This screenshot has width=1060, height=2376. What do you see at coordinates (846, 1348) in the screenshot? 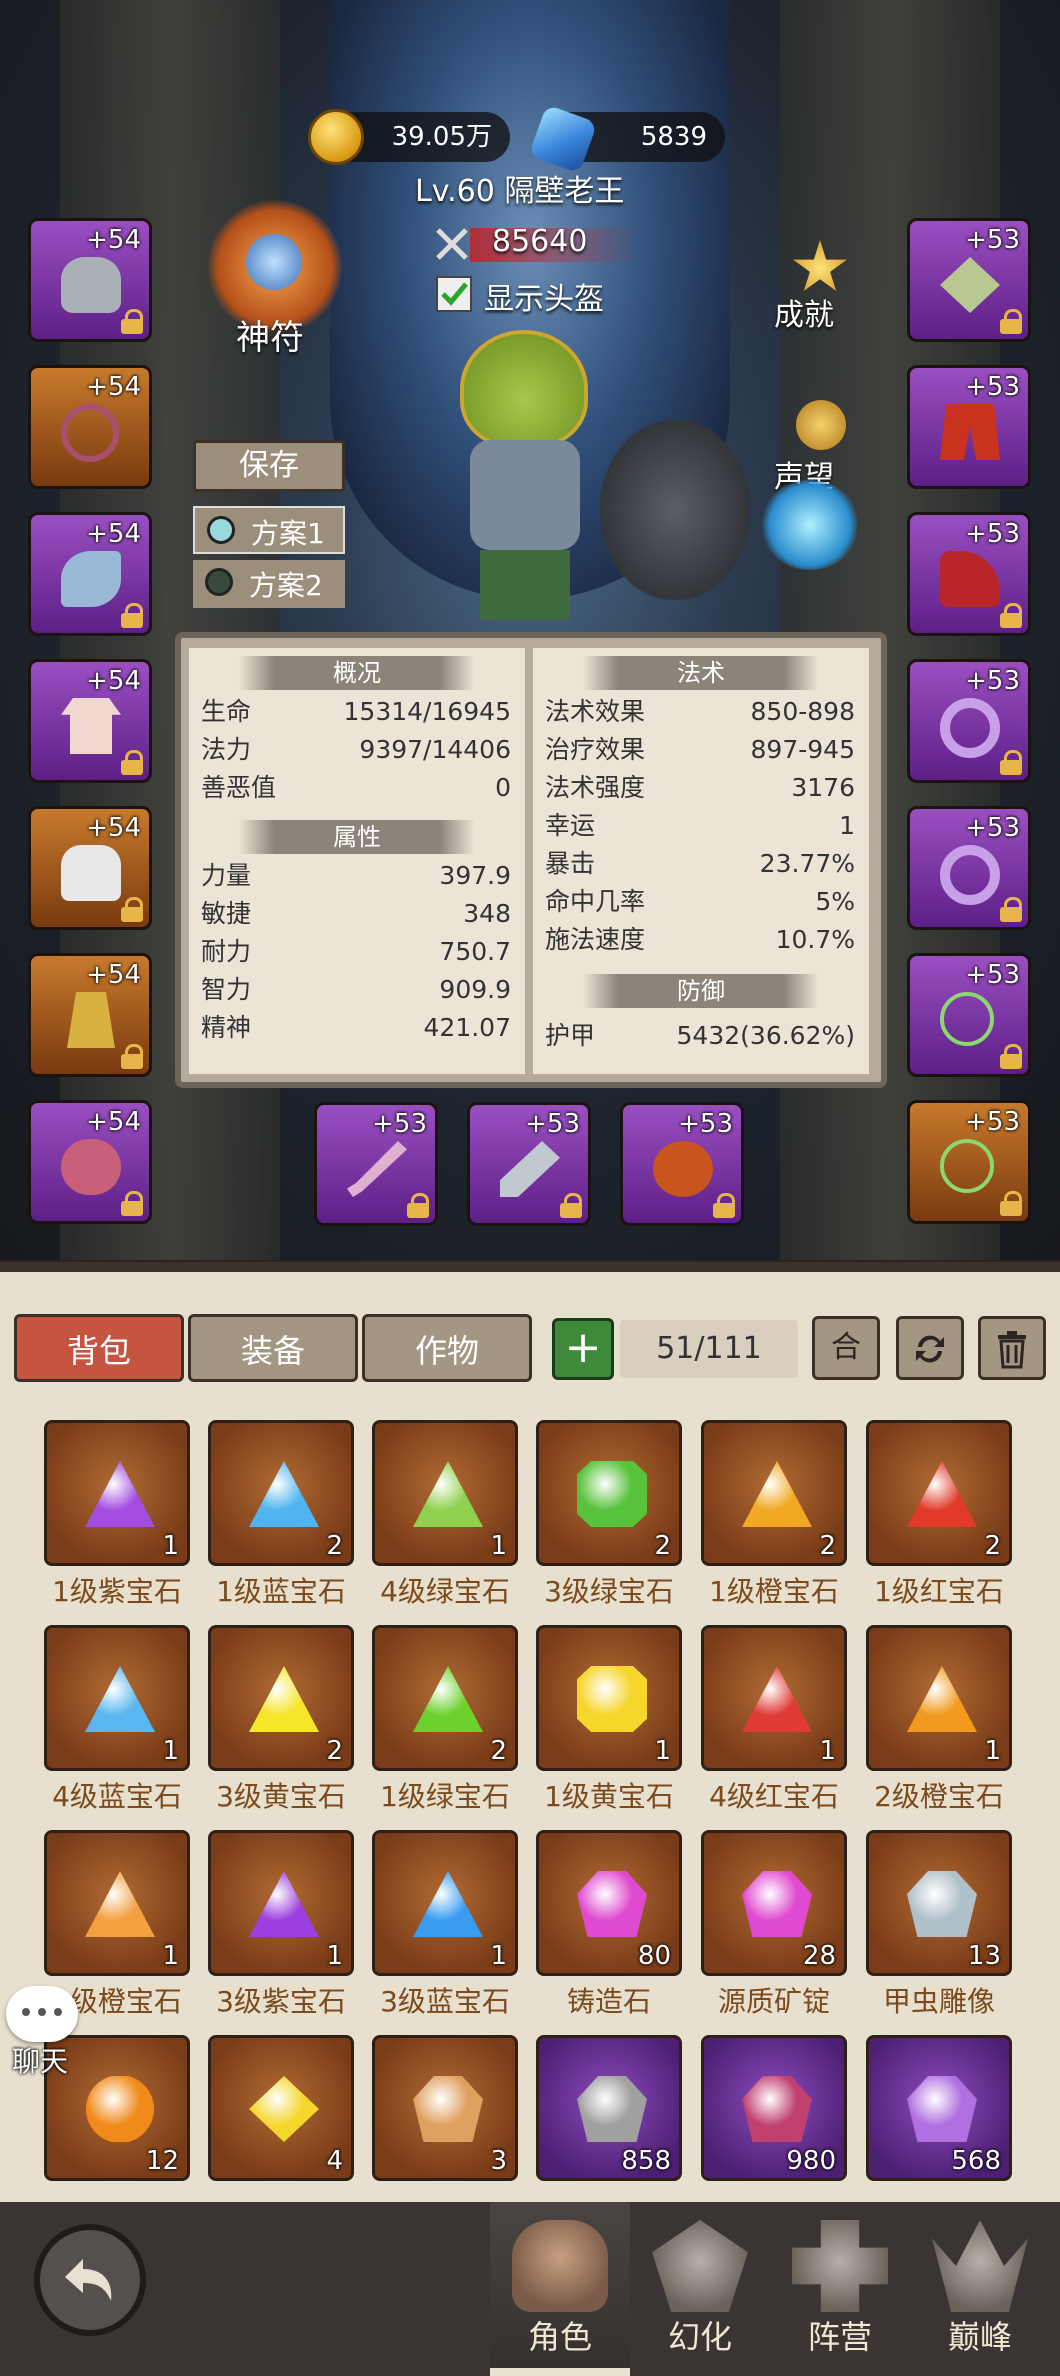
I see `merge-button: 合` at bounding box center [846, 1348].